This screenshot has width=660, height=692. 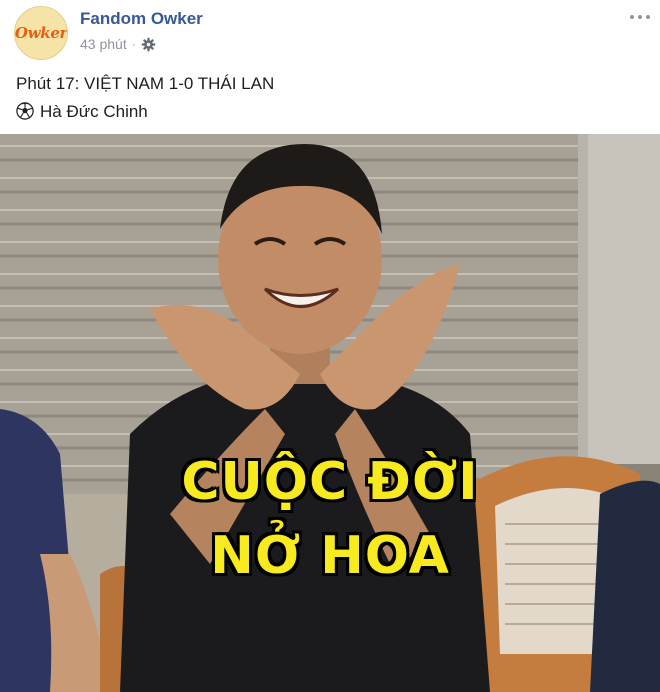 I want to click on avatar-logo-text: Owker, so click(x=41, y=33).